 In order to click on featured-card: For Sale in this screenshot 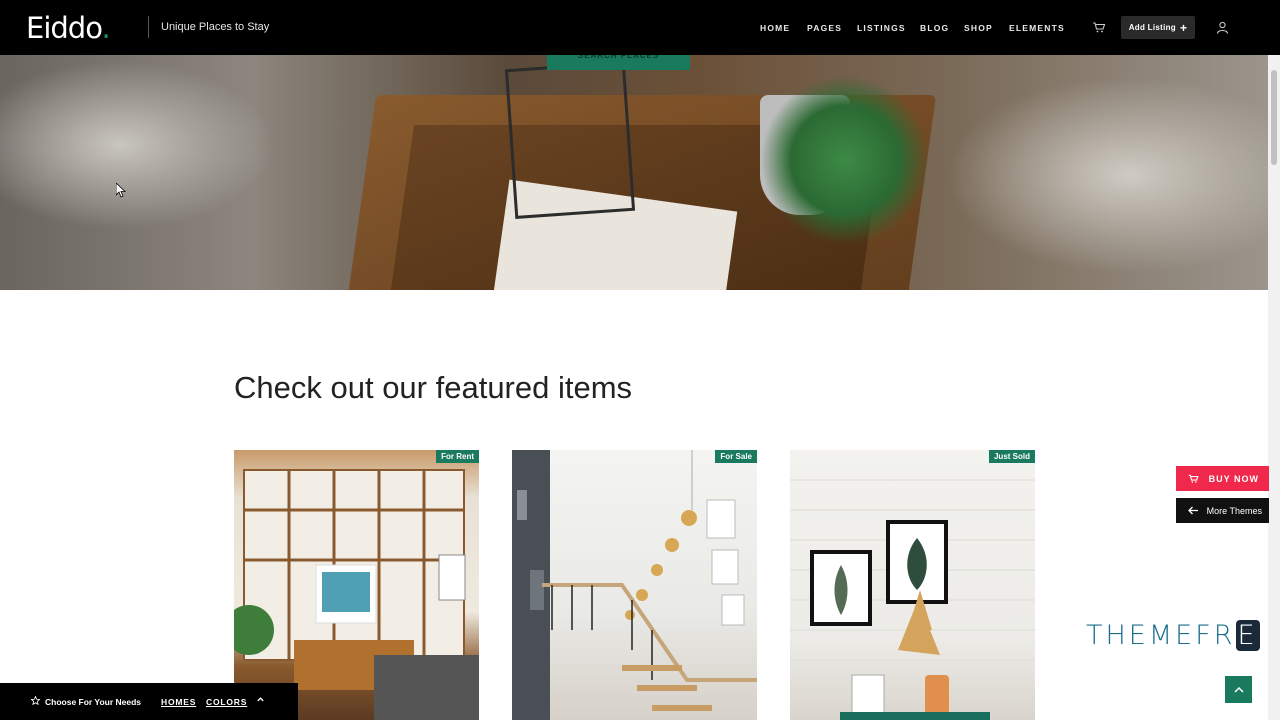, I will do `click(634, 585)`.